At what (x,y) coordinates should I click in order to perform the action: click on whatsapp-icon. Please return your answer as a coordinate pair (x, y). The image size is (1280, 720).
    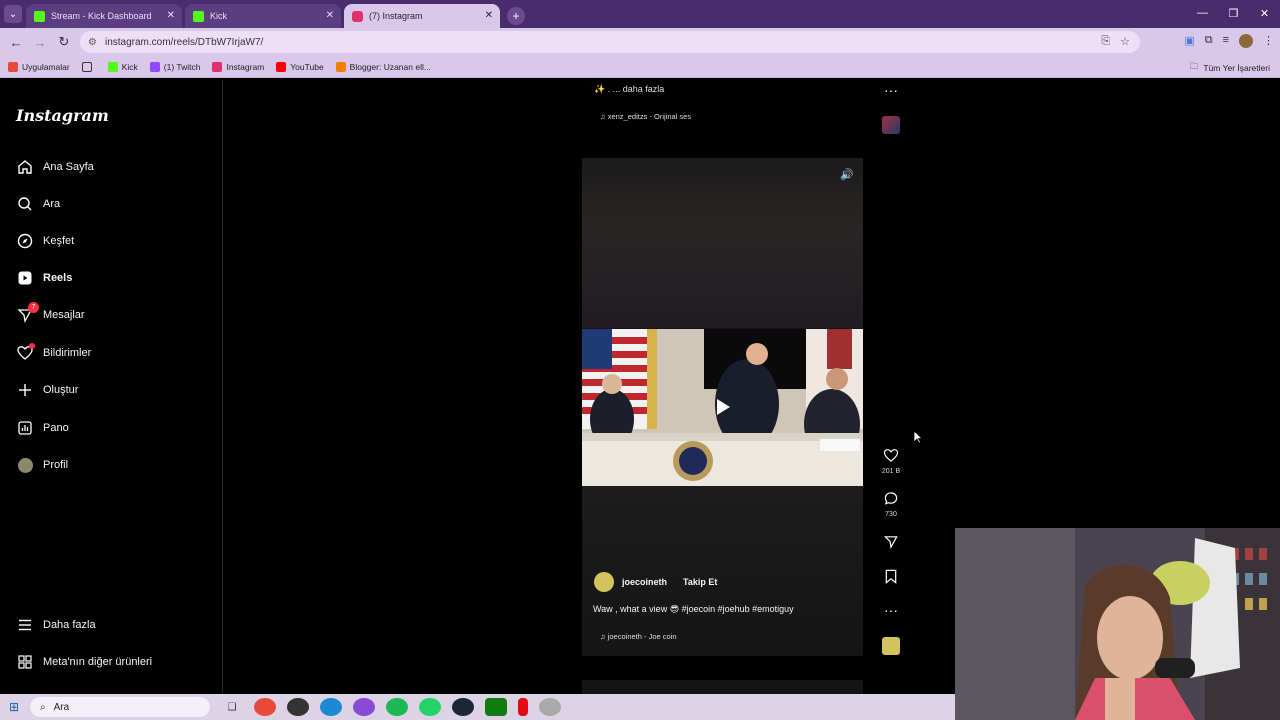
    Looking at the image, I should click on (430, 707).